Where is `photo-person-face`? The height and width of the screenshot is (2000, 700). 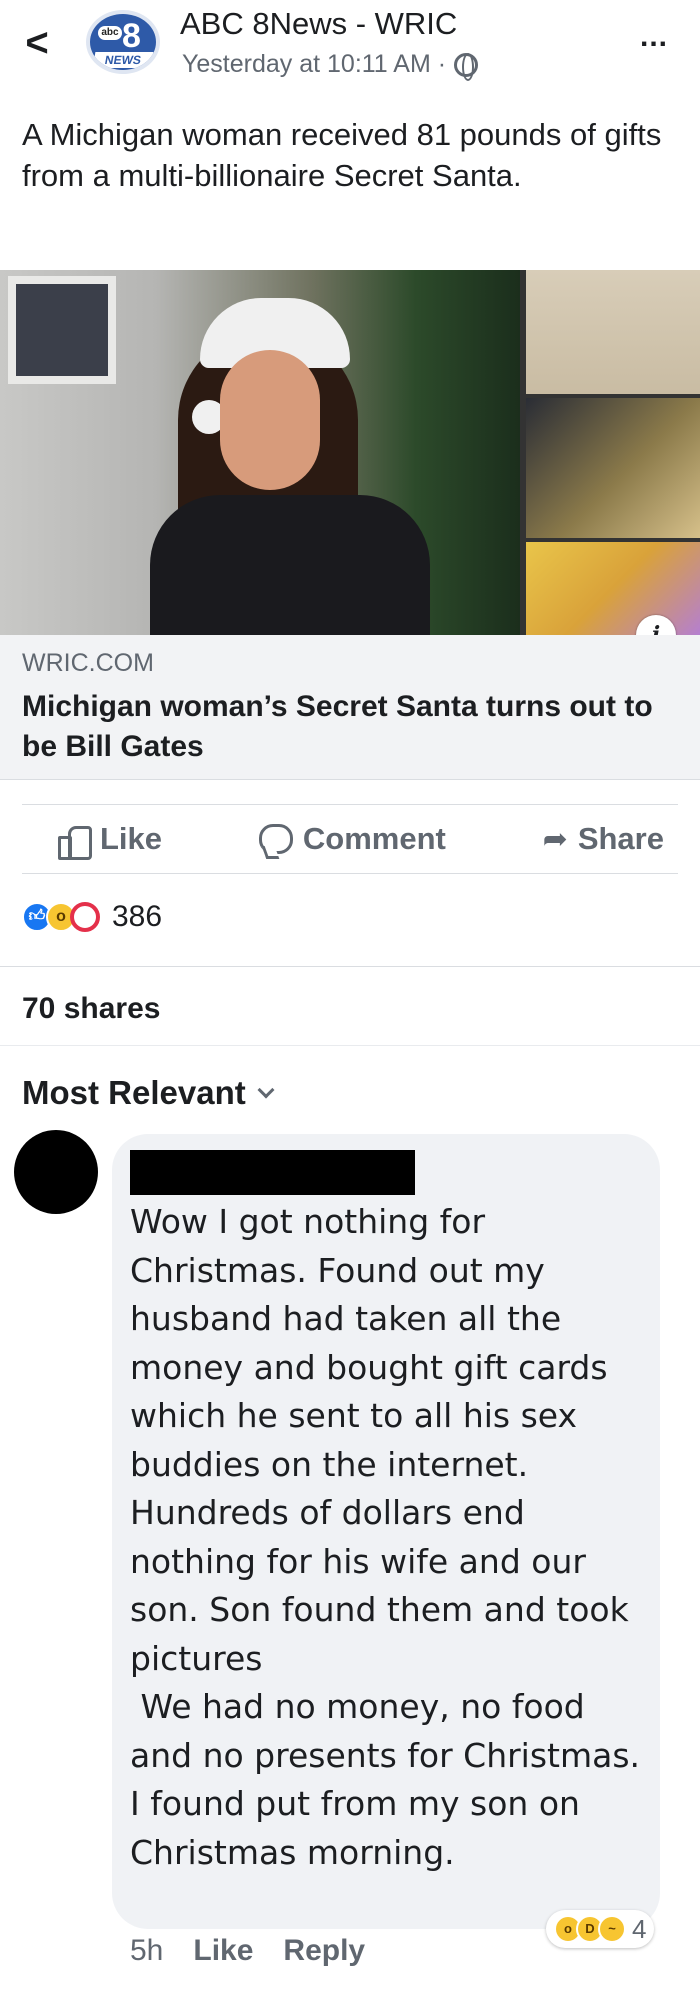 photo-person-face is located at coordinates (270, 420).